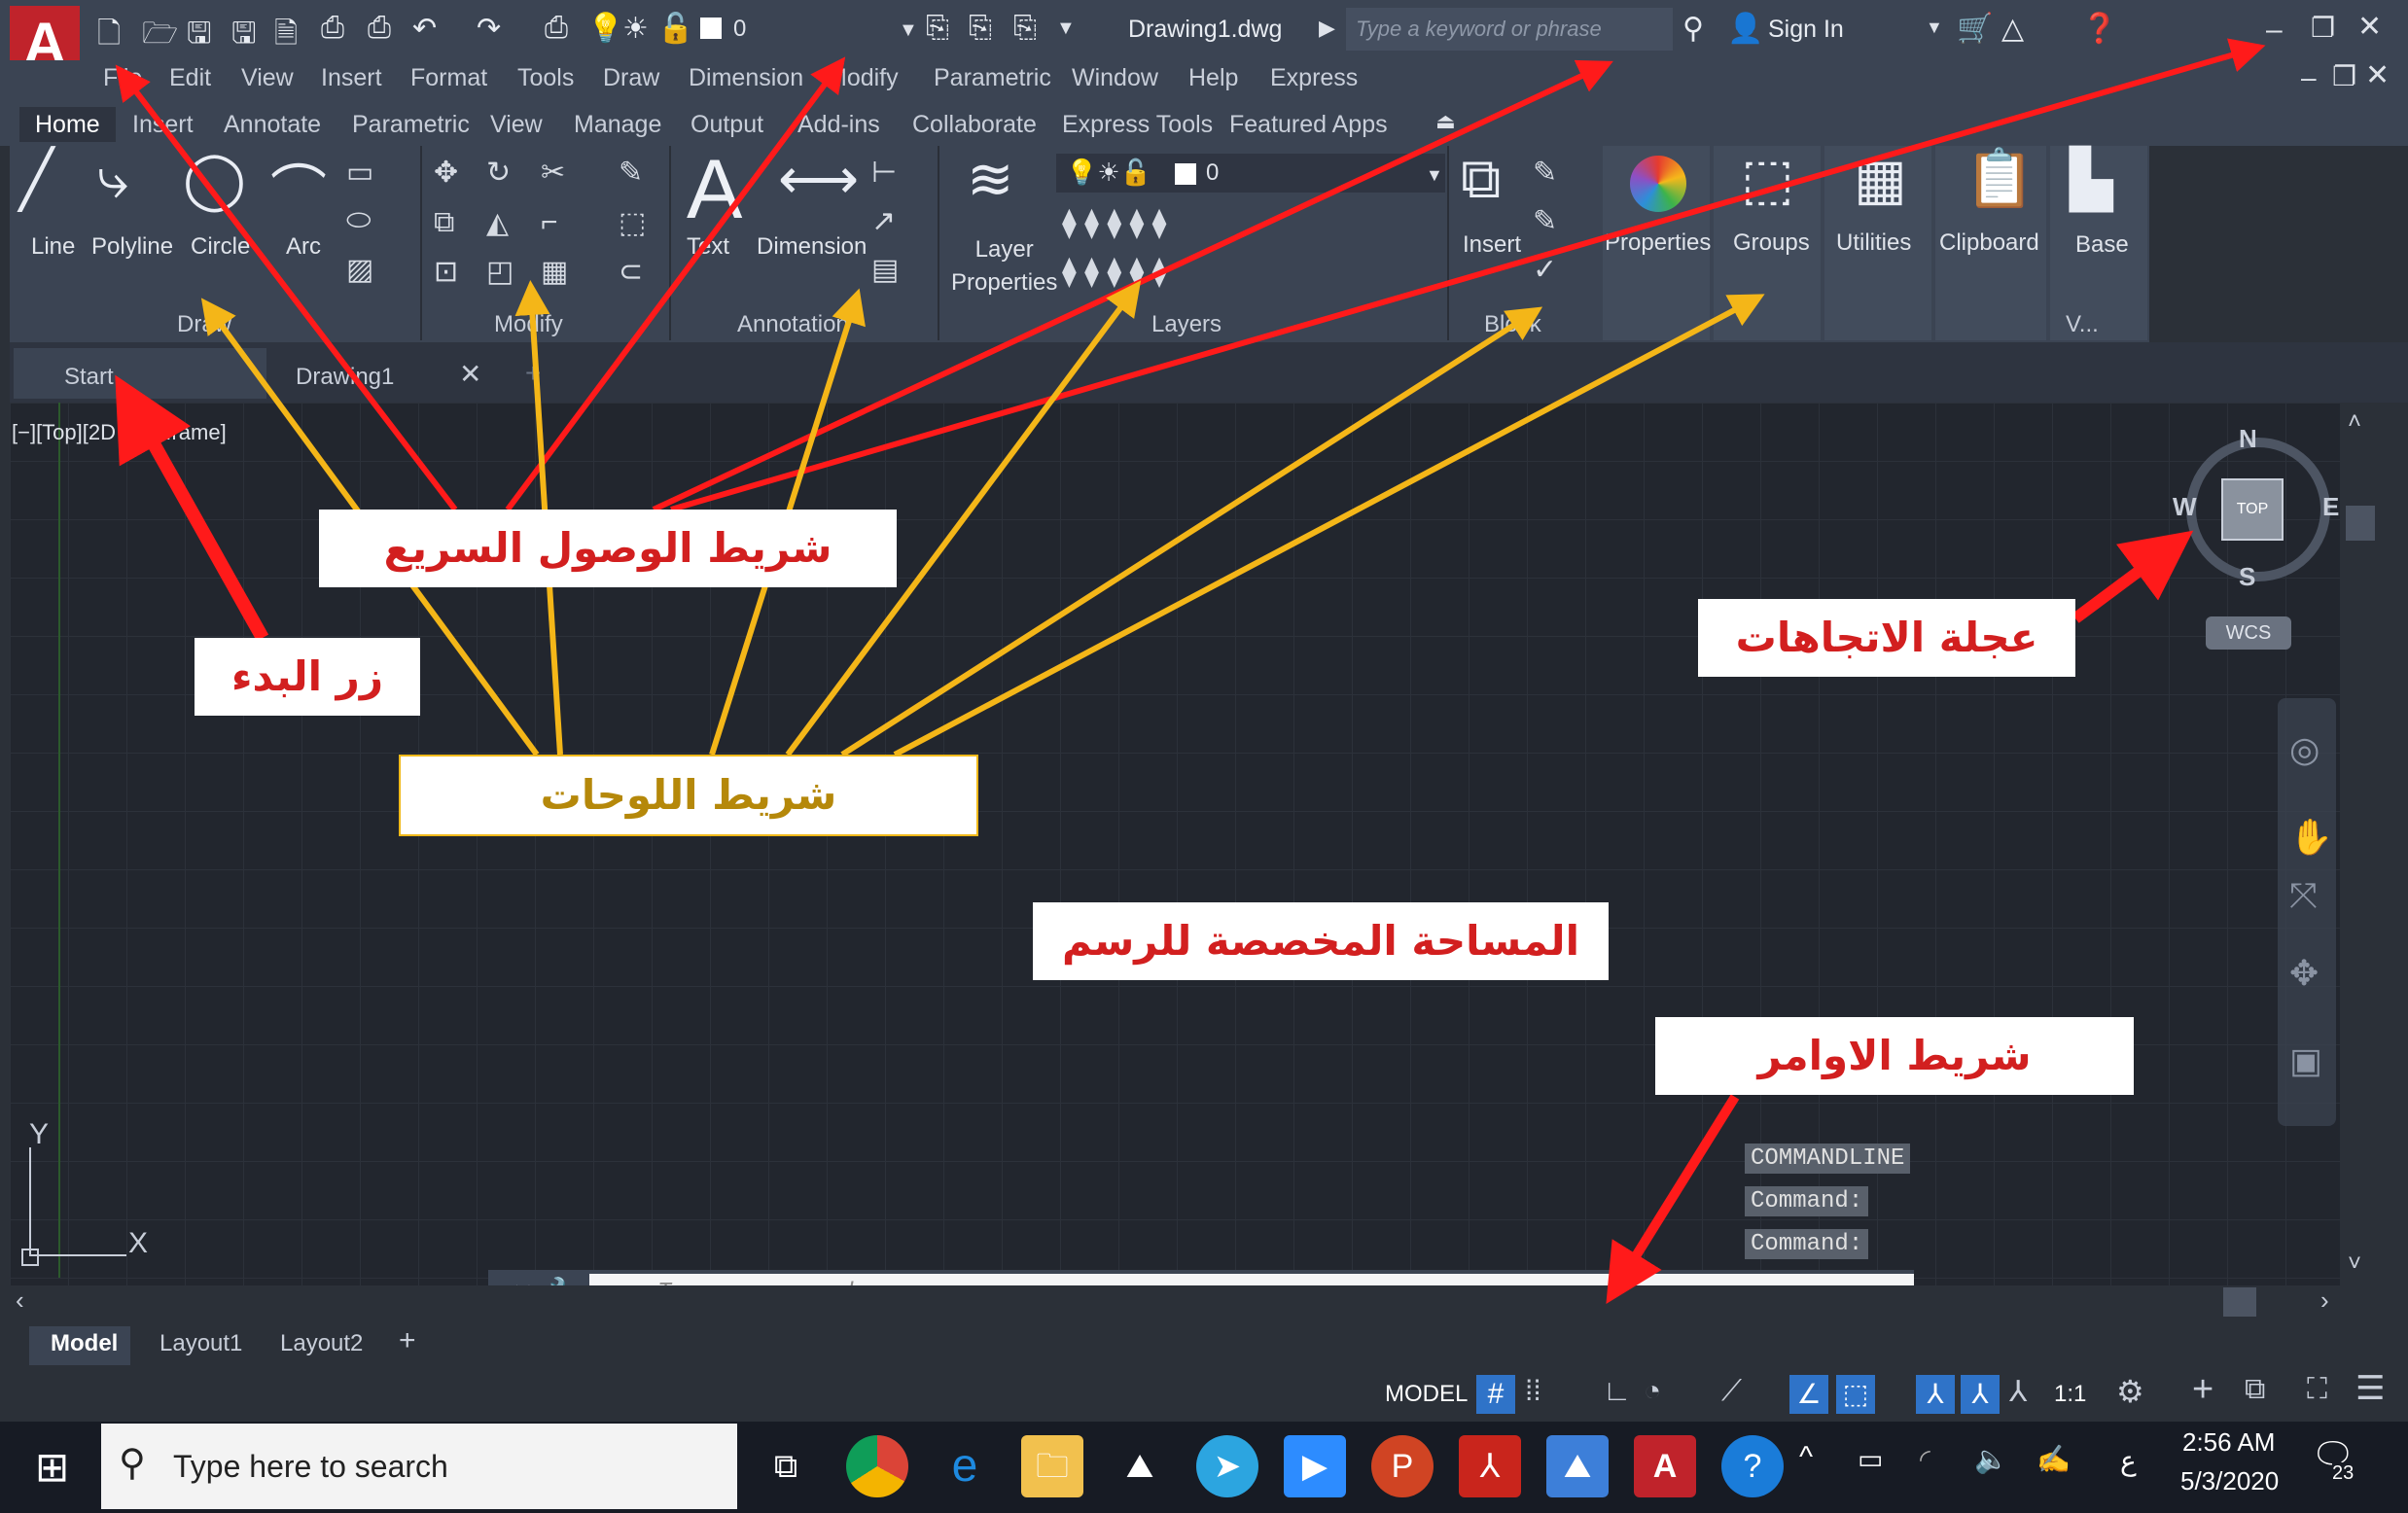 The height and width of the screenshot is (1513, 2408). Describe the element at coordinates (1886, 638) in the screenshot. I see `viewcube-annotation: عجلة الاتجاهات` at that location.